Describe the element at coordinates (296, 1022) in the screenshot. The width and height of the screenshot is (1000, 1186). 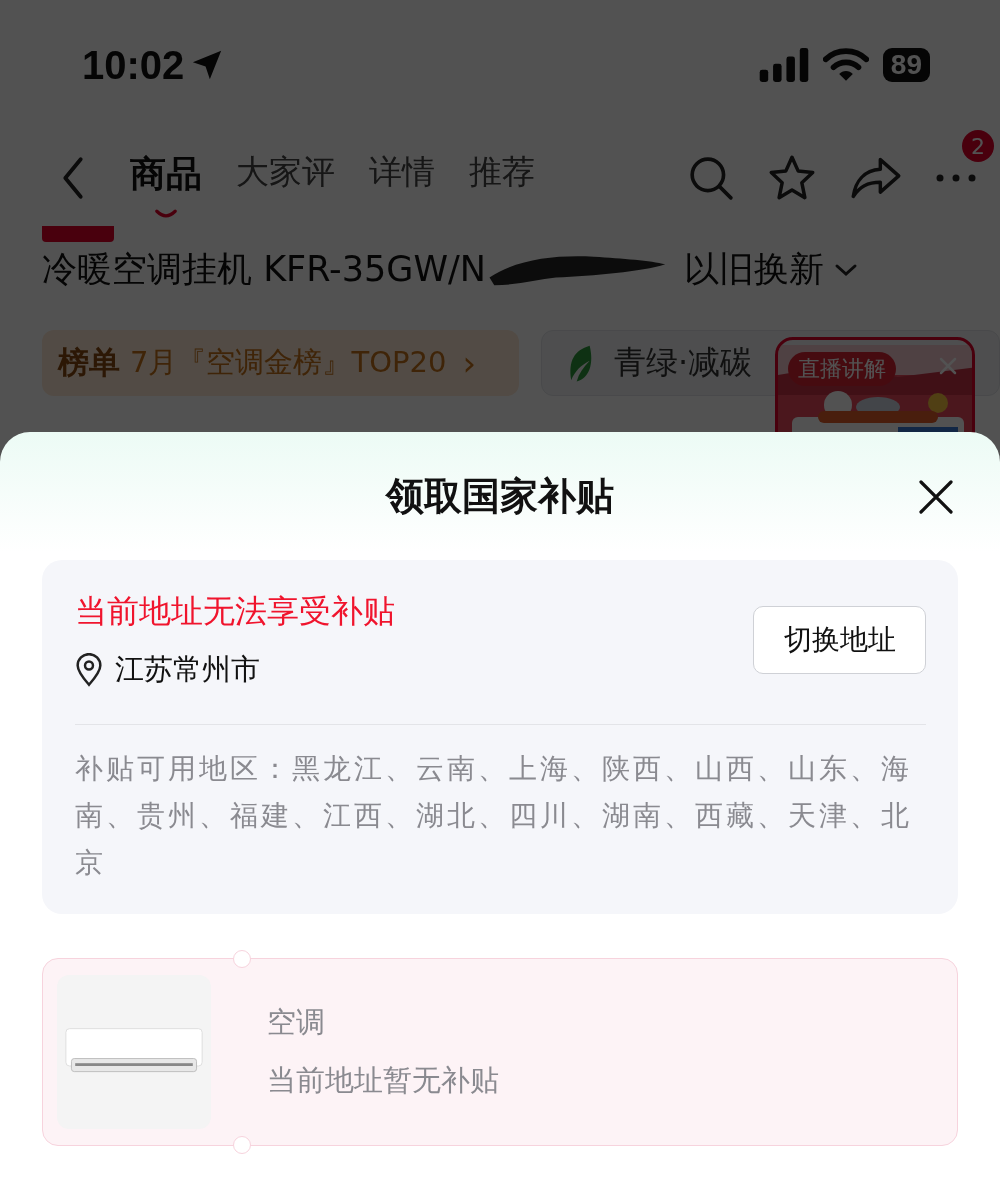
I see `product-name: 空调` at that location.